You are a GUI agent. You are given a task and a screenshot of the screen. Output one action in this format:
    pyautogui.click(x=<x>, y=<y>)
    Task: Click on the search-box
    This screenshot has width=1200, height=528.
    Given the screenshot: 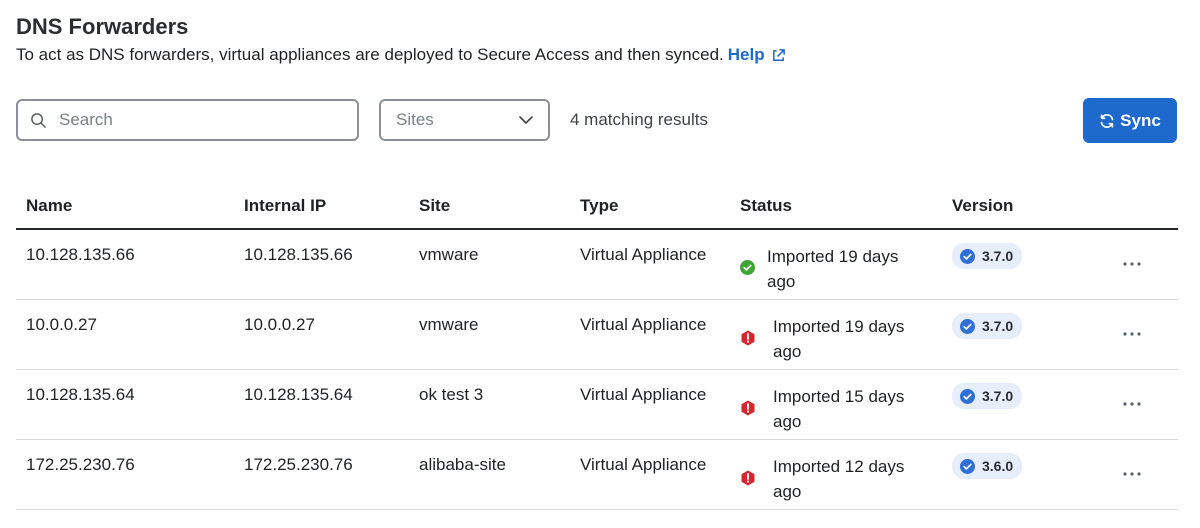 What is the action you would take?
    pyautogui.click(x=187, y=120)
    